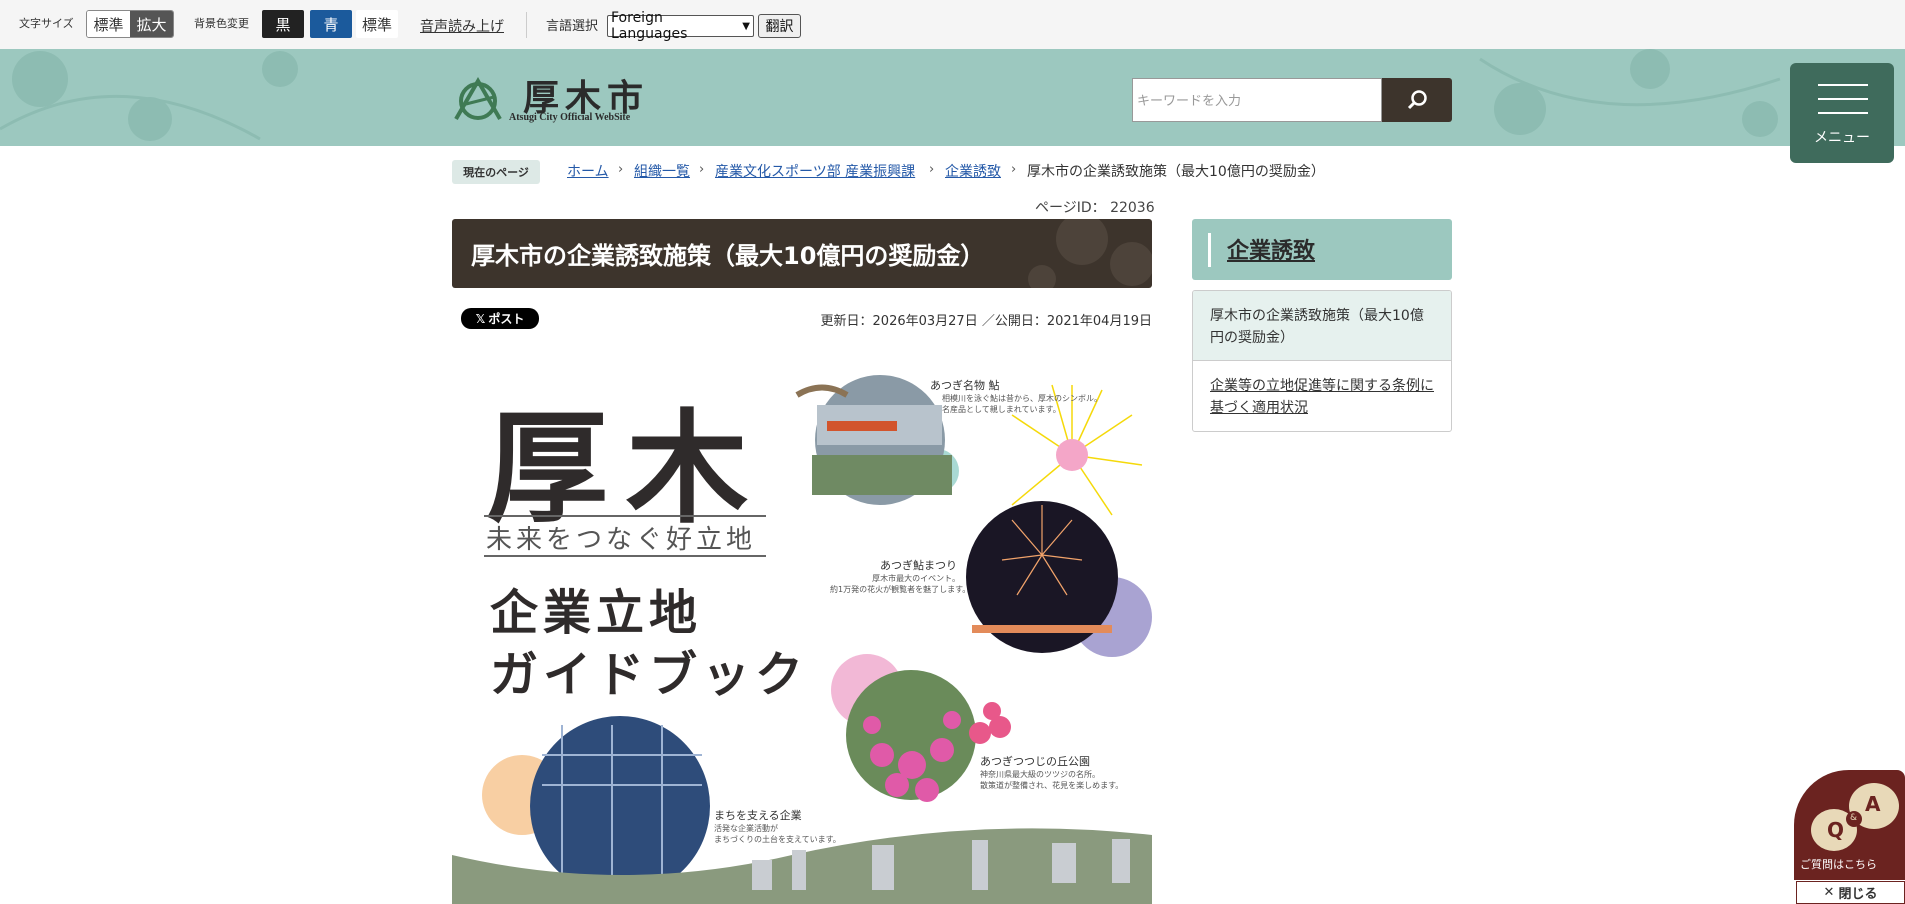  I want to click on caption-ayu: あつぎ名物 鮎, so click(965, 385).